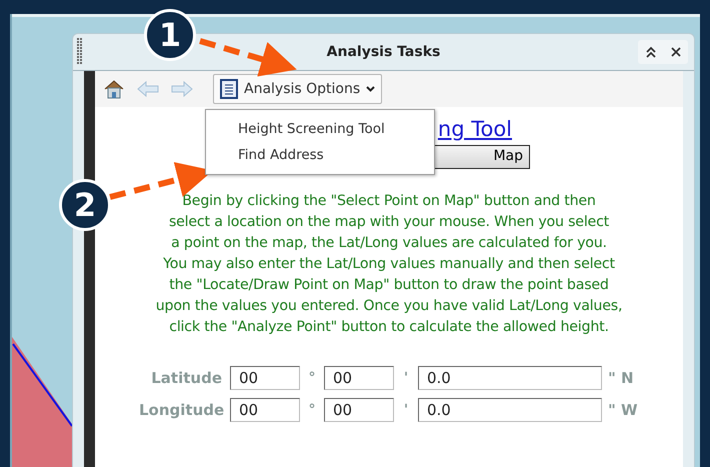 The image size is (710, 467). What do you see at coordinates (623, 410) in the screenshot?
I see `hemisphere-label: " W` at bounding box center [623, 410].